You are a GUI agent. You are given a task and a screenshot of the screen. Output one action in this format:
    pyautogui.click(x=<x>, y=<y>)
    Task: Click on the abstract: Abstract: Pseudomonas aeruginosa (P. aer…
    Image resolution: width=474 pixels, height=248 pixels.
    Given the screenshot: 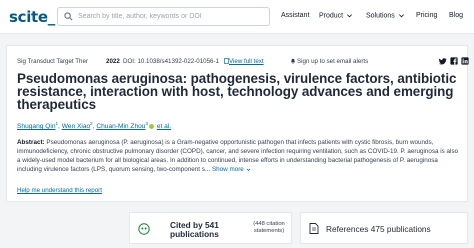 What is the action you would take?
    pyautogui.click(x=240, y=156)
    